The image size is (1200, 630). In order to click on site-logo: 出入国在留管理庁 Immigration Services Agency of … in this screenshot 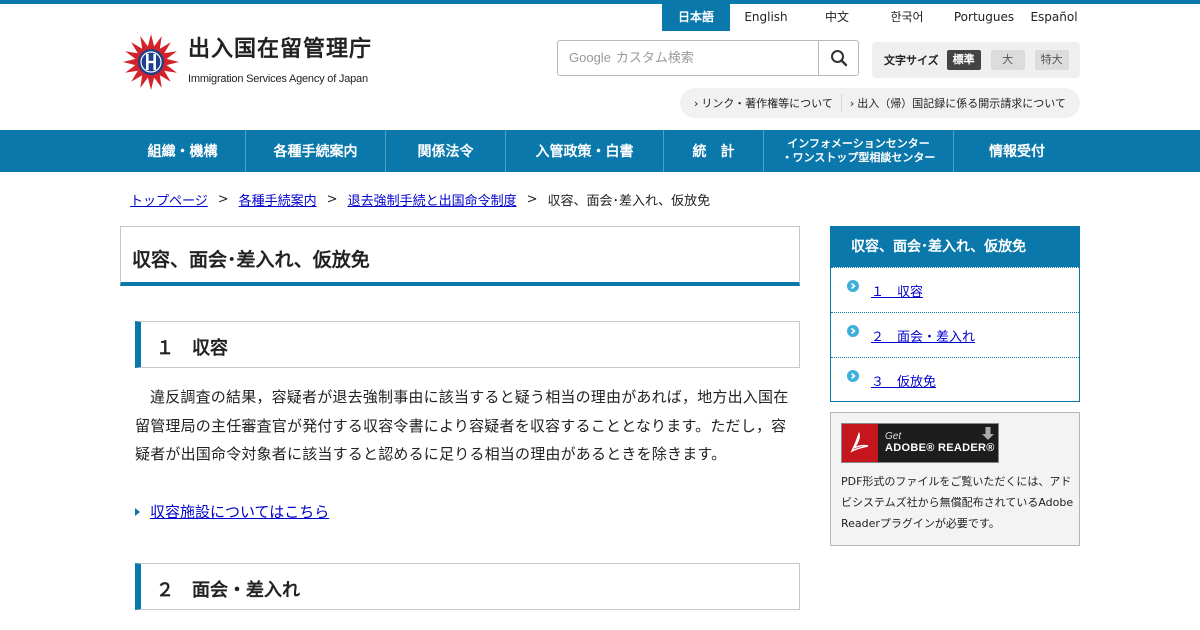, I will do `click(247, 62)`.